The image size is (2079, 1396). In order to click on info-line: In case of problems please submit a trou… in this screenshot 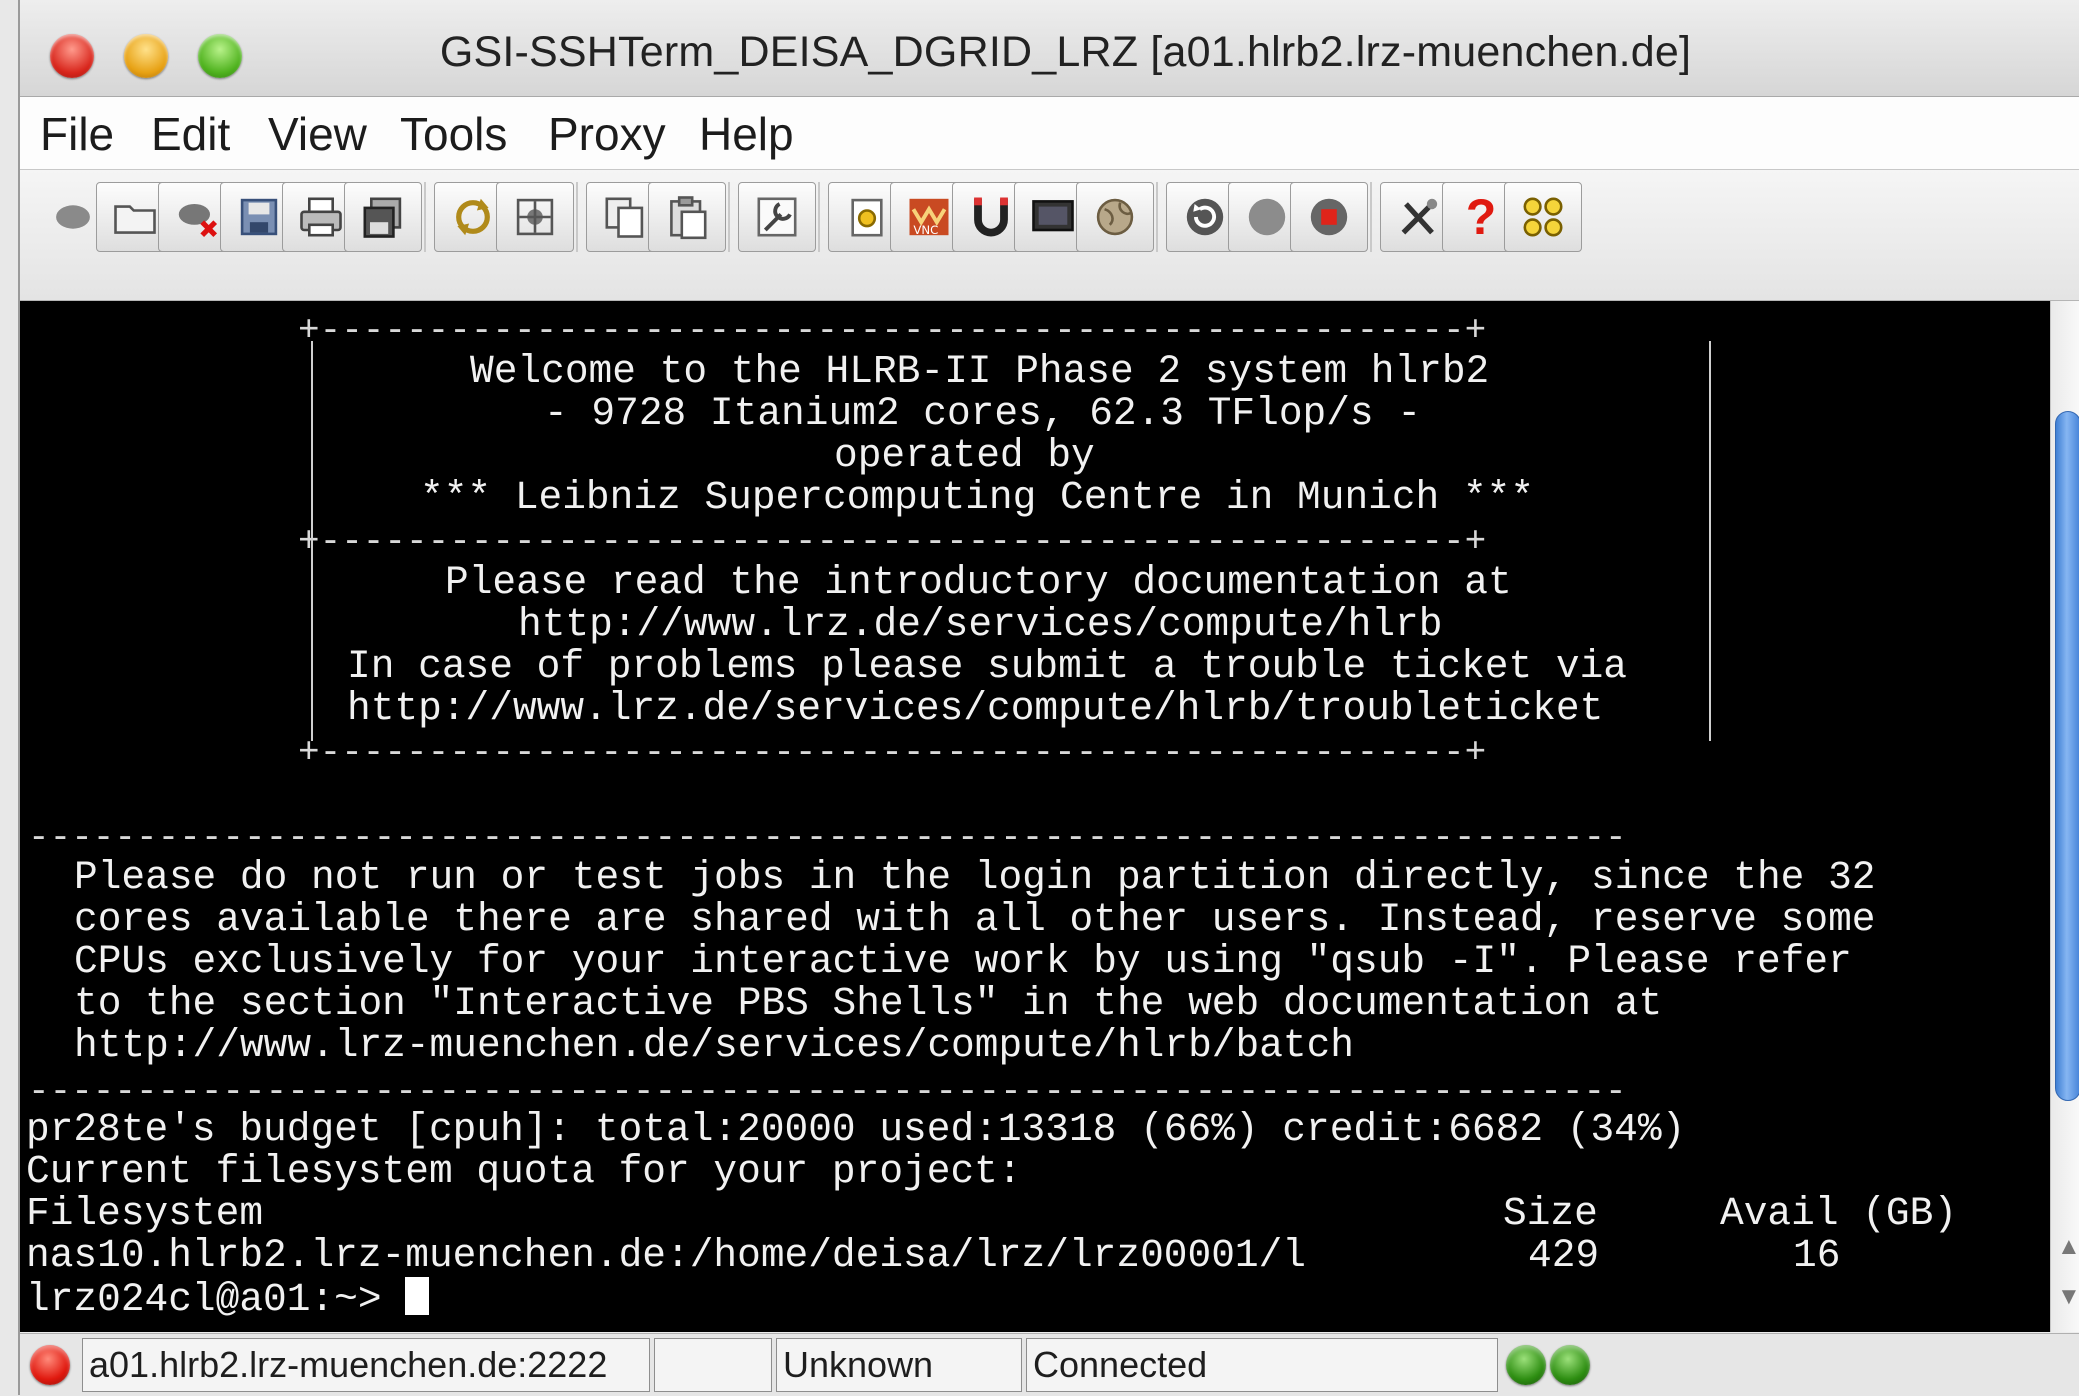, I will do `click(987, 666)`.